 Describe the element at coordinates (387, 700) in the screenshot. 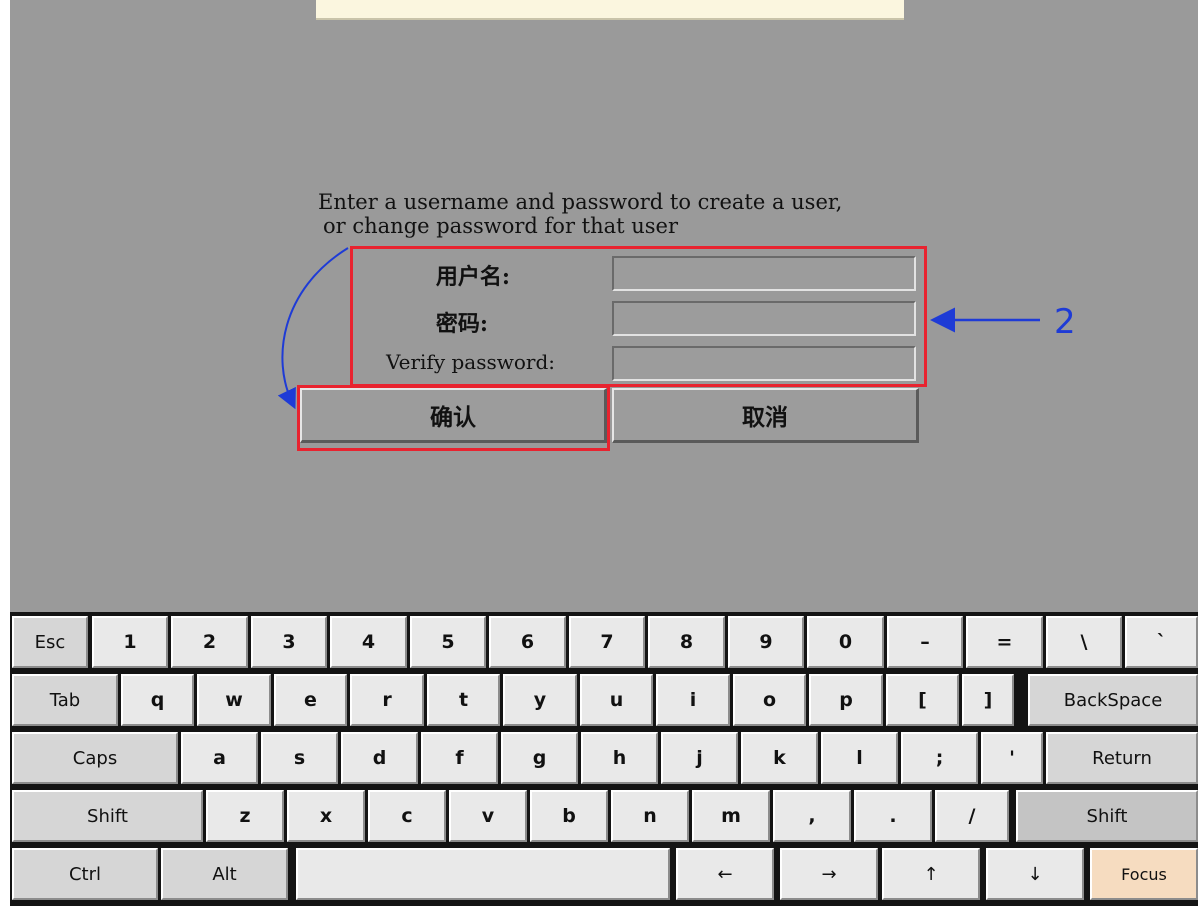

I see `key-r: r` at that location.